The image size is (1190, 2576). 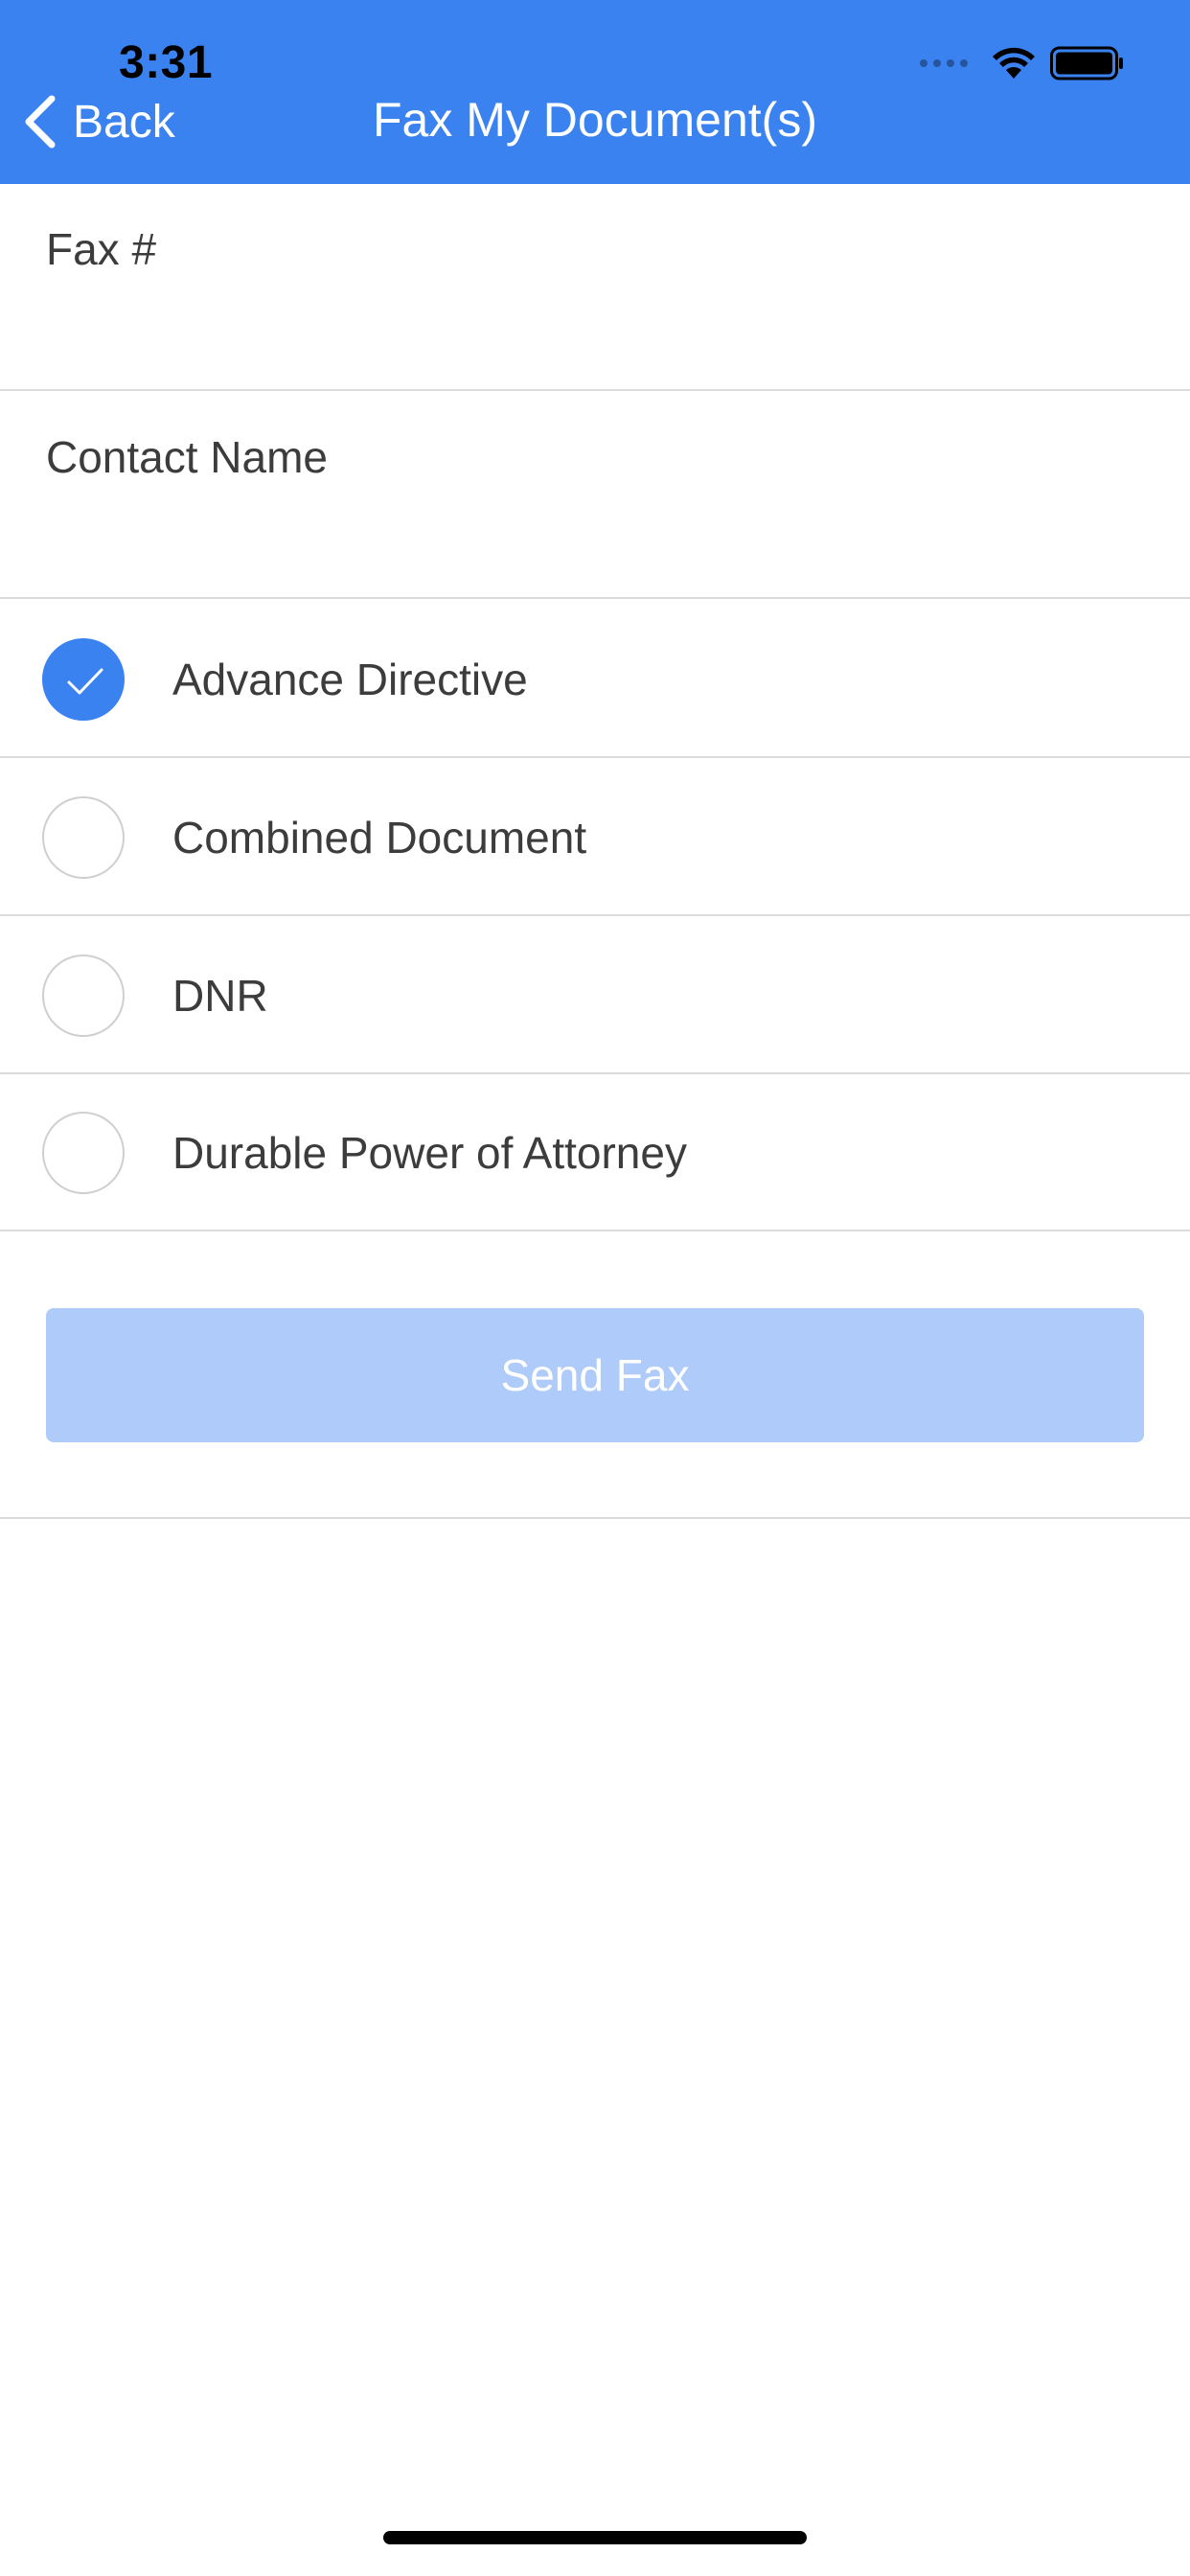 I want to click on document-option-advance-directive: Advance Directive, so click(x=595, y=679).